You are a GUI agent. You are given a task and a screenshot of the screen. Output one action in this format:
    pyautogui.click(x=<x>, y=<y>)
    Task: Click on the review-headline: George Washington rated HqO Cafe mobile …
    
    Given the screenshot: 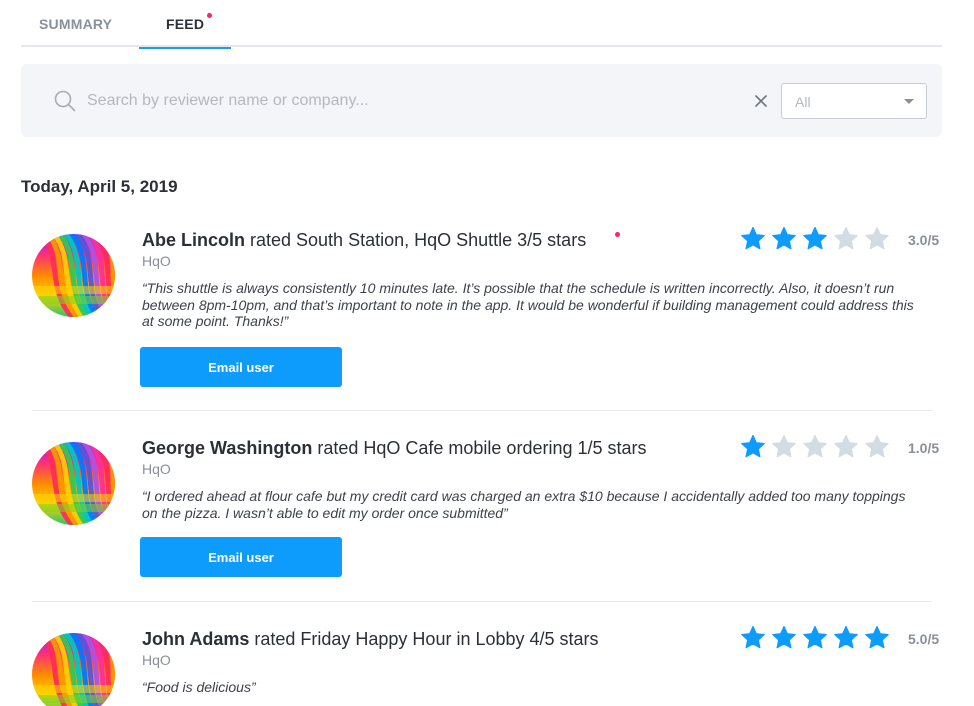 What is the action you would take?
    pyautogui.click(x=394, y=448)
    